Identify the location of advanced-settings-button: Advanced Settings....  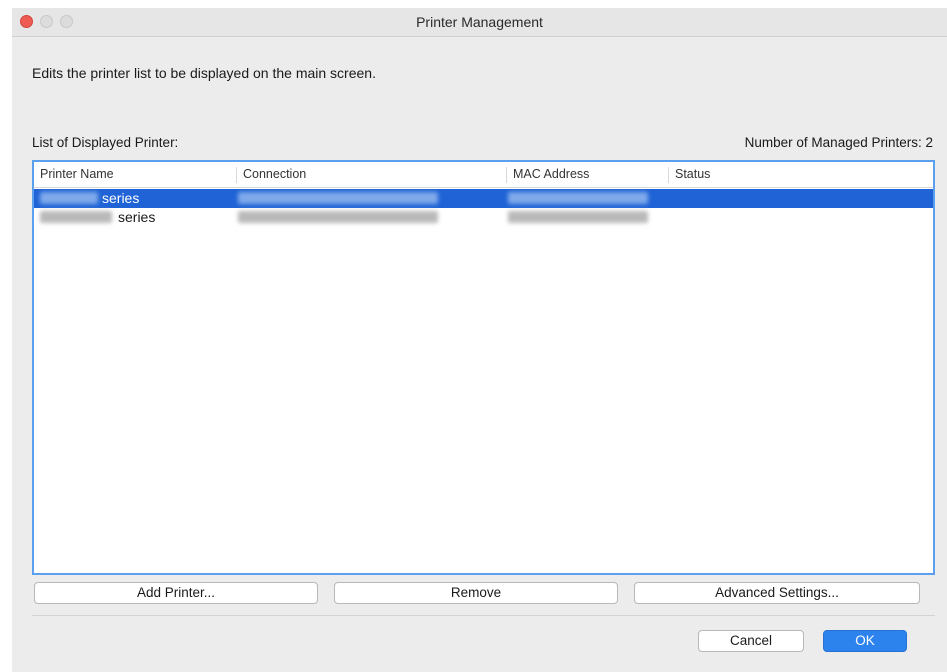
(777, 593).